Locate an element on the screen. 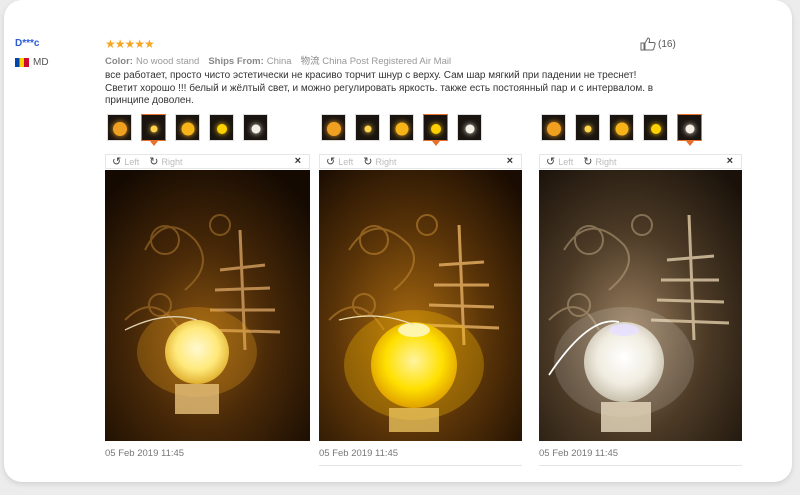  helpful-count: (16) is located at coordinates (667, 44).